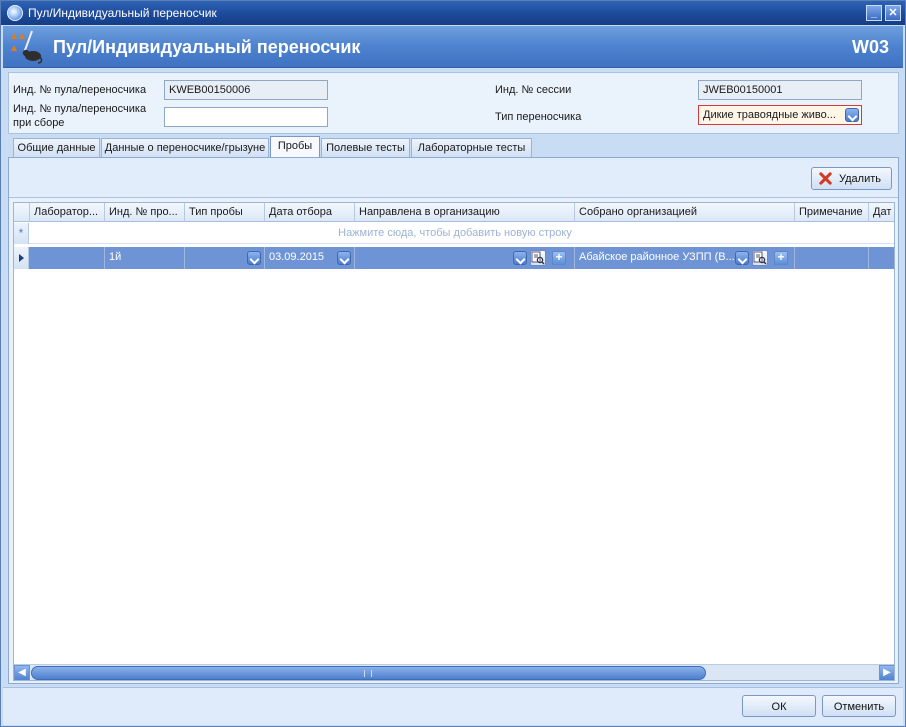  What do you see at coordinates (465, 212) in the screenshot?
I see `column-header-sent-to: Направлена в организацию` at bounding box center [465, 212].